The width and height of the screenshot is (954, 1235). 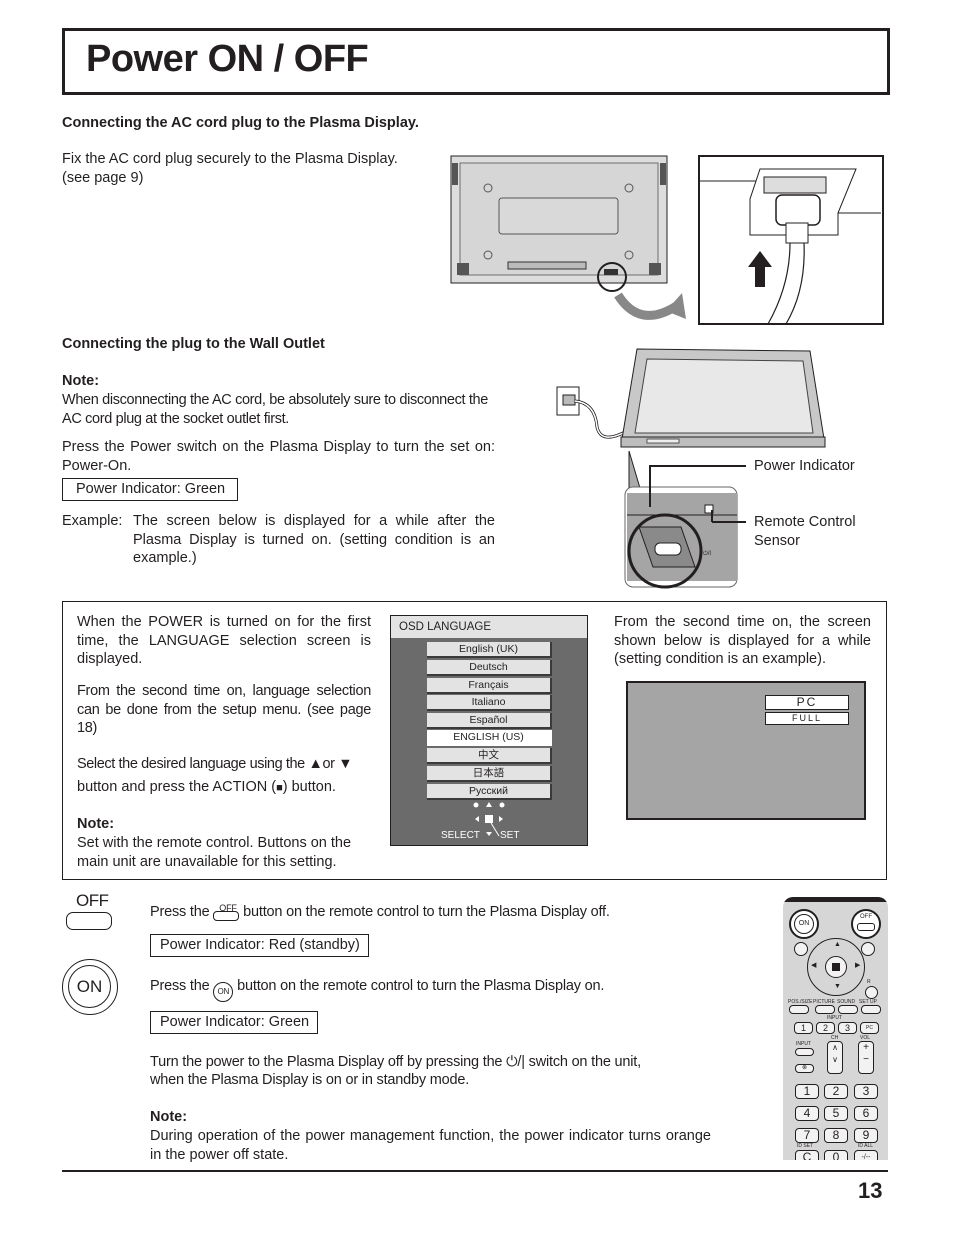 I want to click on panel-para3-a: Select the desired language using the, so click(x=191, y=764).